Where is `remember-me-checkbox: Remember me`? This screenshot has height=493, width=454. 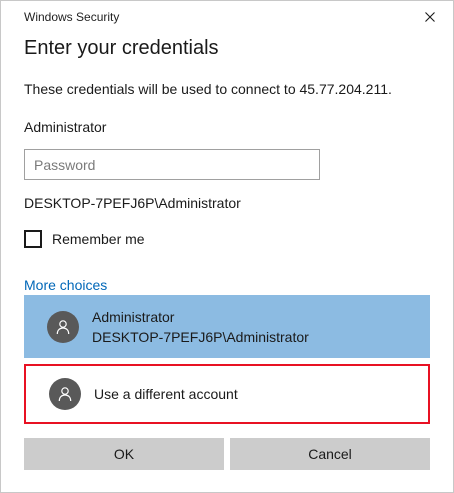
remember-me-checkbox: Remember me is located at coordinates (84, 239).